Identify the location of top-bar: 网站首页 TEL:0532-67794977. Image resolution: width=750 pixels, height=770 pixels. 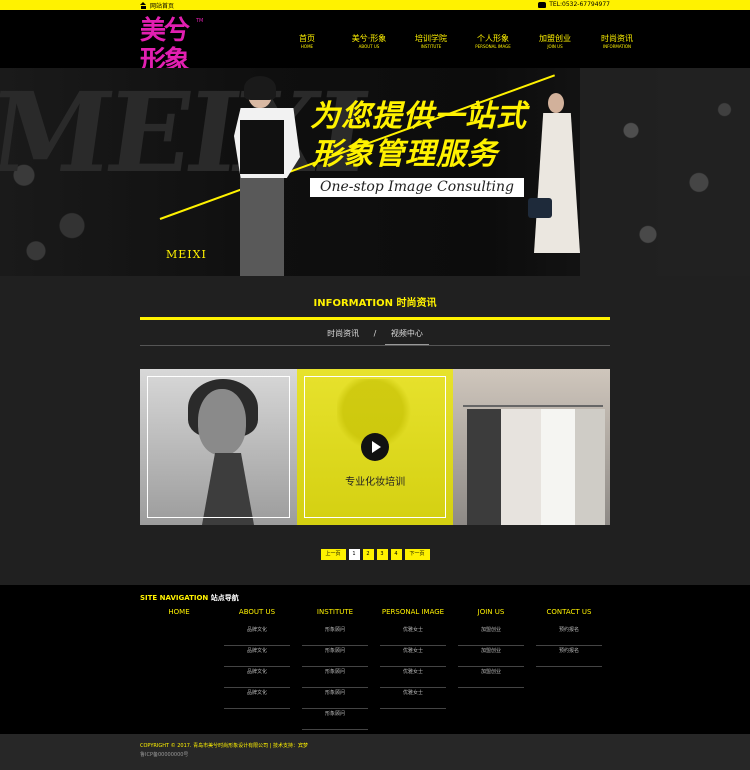
(375, 5).